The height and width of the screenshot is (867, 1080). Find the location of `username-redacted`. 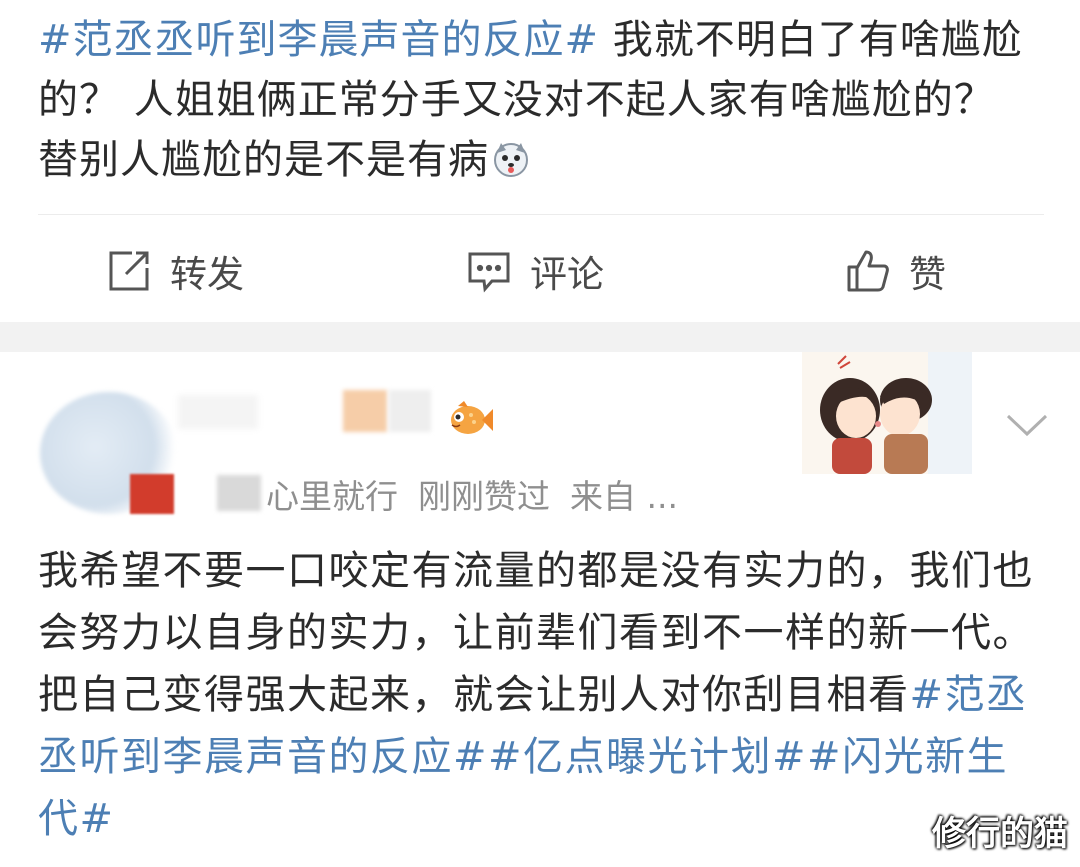

username-redacted is located at coordinates (218, 412).